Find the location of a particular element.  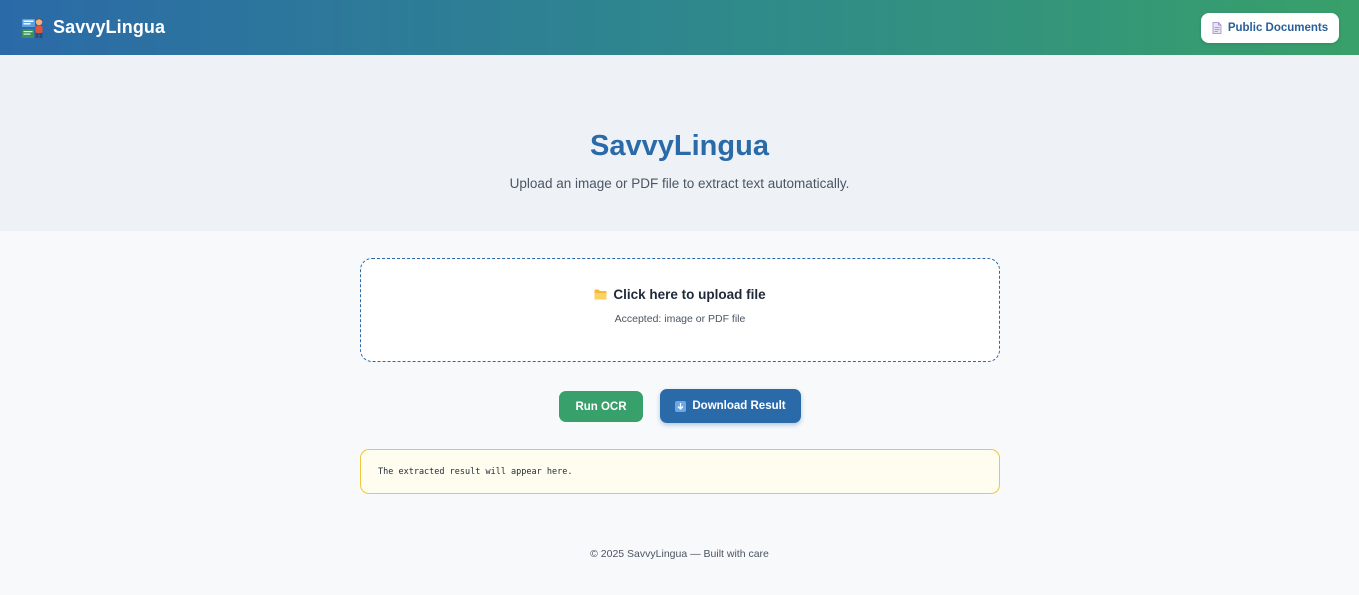

run-ocr-button: Run OCR is located at coordinates (601, 406).